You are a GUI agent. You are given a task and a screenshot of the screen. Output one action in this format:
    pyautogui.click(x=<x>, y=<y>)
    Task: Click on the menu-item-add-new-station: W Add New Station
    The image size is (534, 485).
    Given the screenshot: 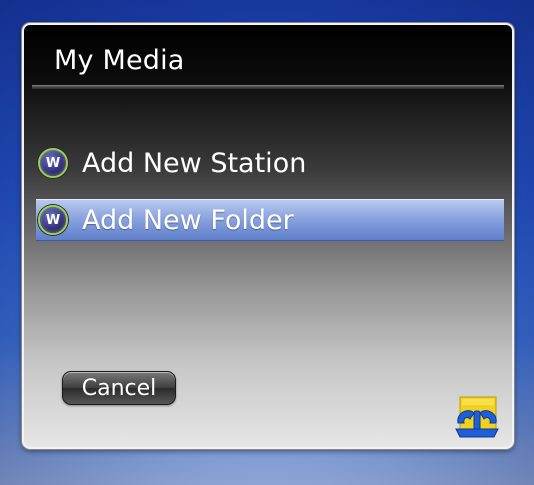 What is the action you would take?
    pyautogui.click(x=270, y=163)
    